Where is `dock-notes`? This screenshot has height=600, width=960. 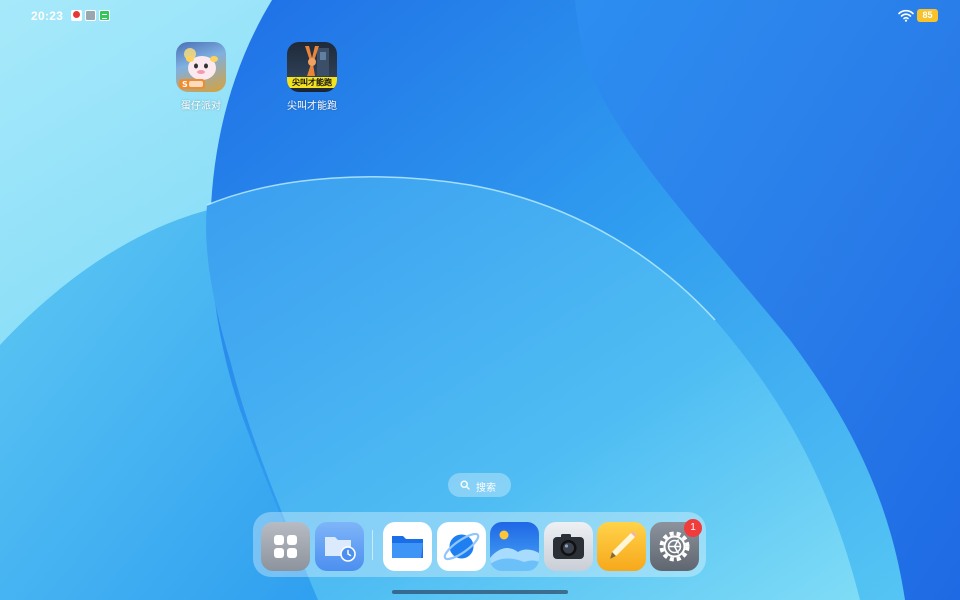 dock-notes is located at coordinates (621, 546).